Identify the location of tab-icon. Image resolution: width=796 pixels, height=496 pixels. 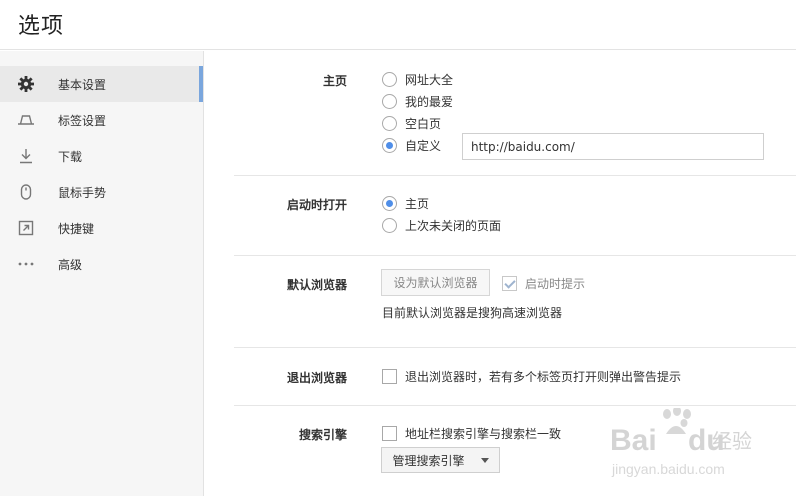
(26, 120).